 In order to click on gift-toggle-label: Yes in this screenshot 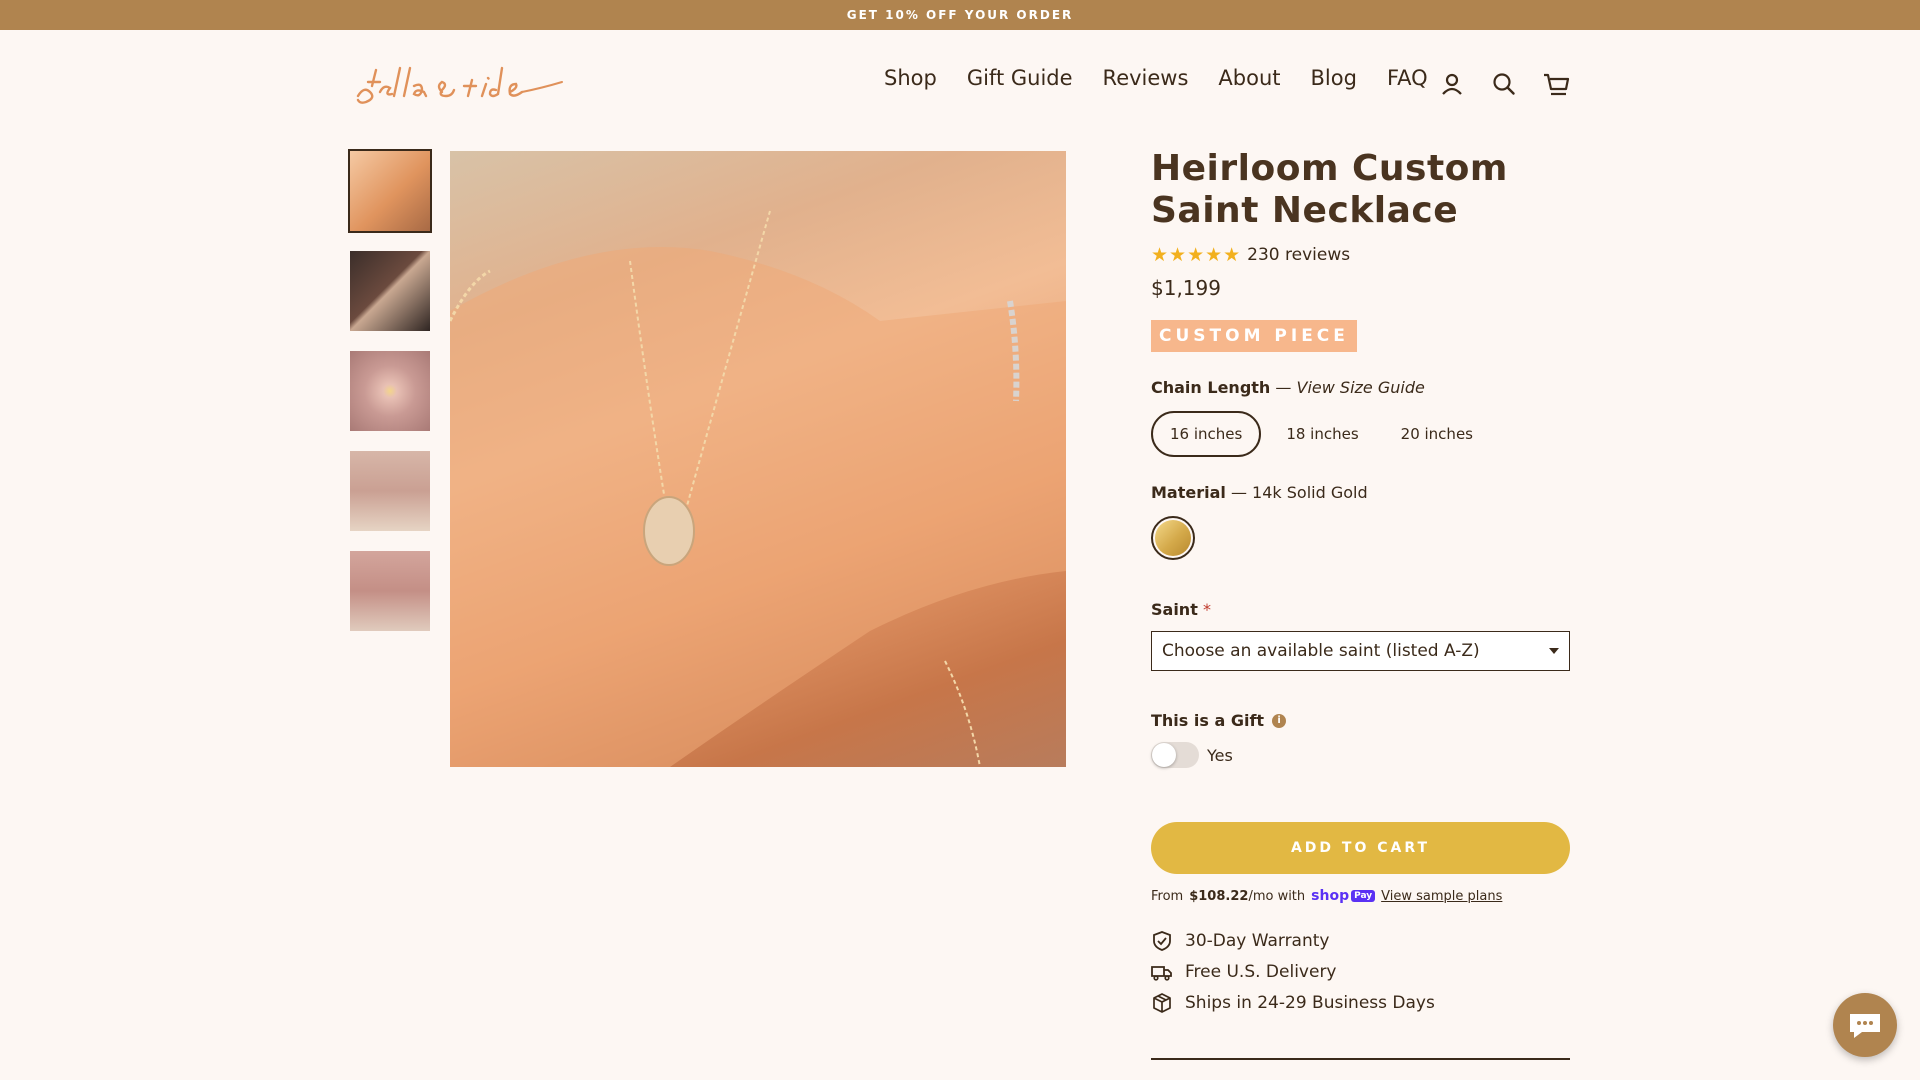, I will do `click(1220, 755)`.